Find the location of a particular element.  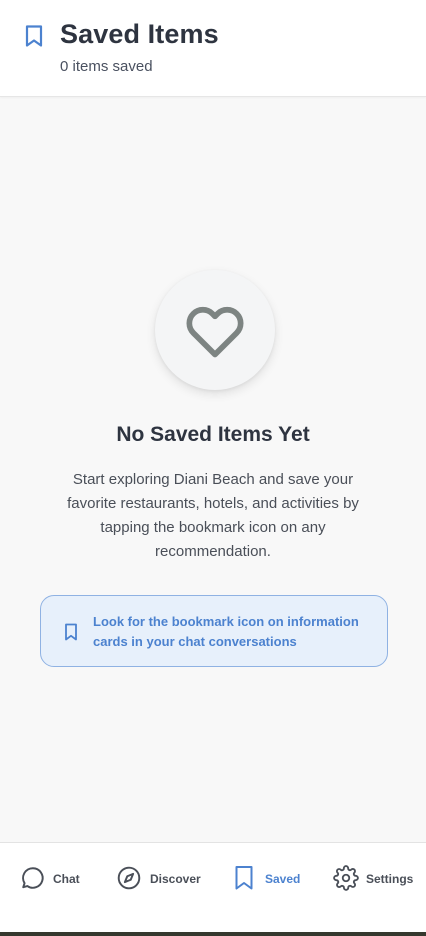

saved-count: 0 items saved is located at coordinates (106, 66).